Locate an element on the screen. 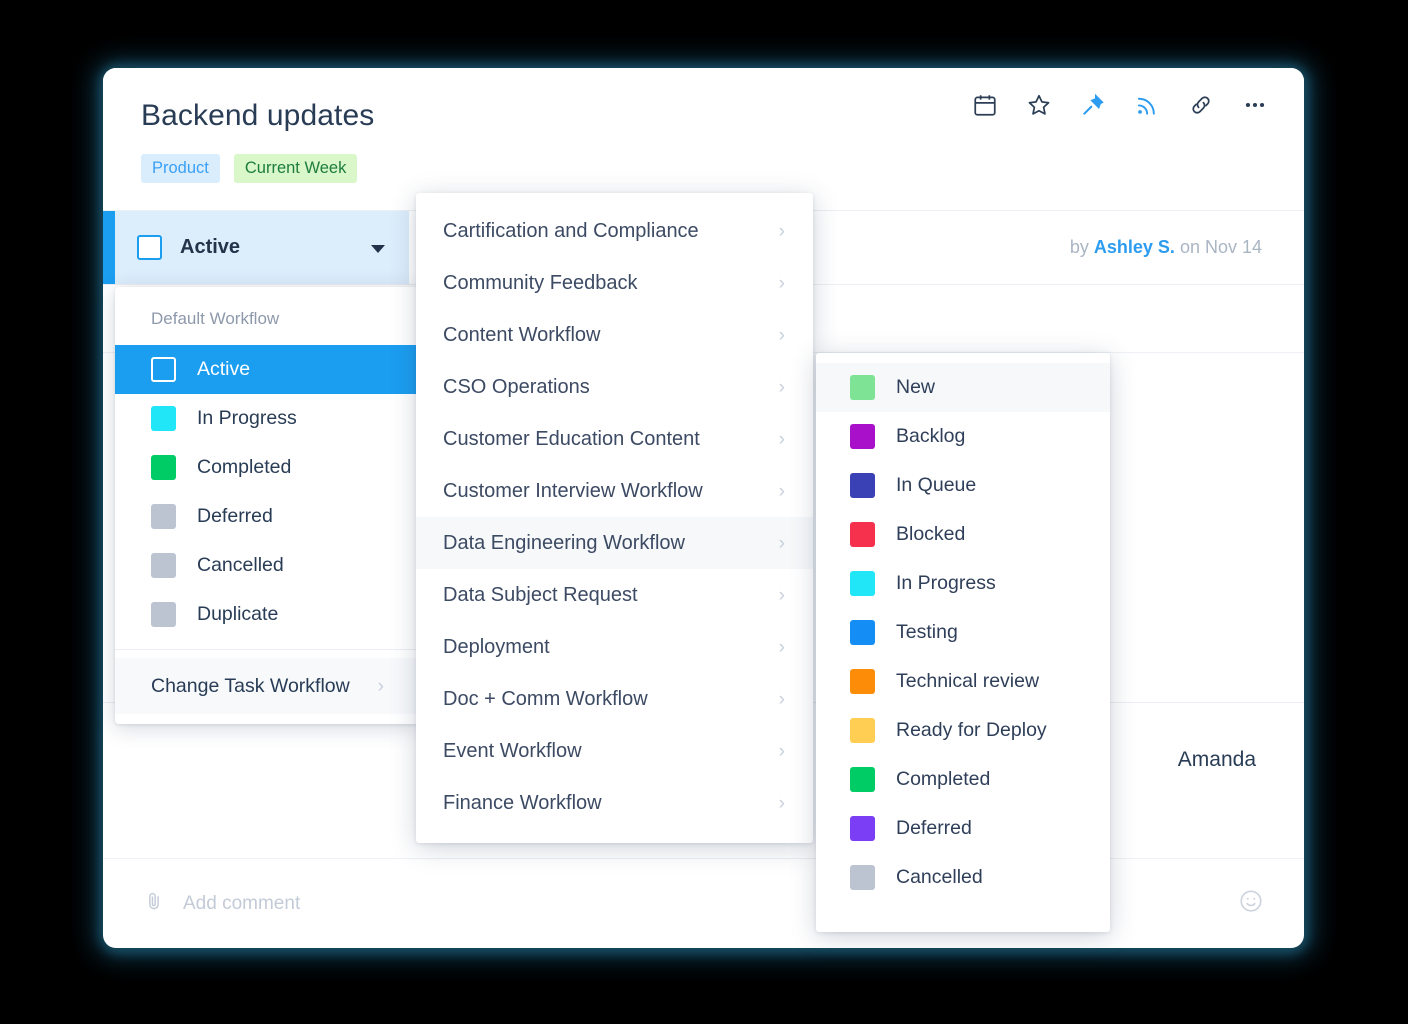 Image resolution: width=1408 pixels, height=1024 pixels. status-submenu-item: In Progress is located at coordinates (963, 583).